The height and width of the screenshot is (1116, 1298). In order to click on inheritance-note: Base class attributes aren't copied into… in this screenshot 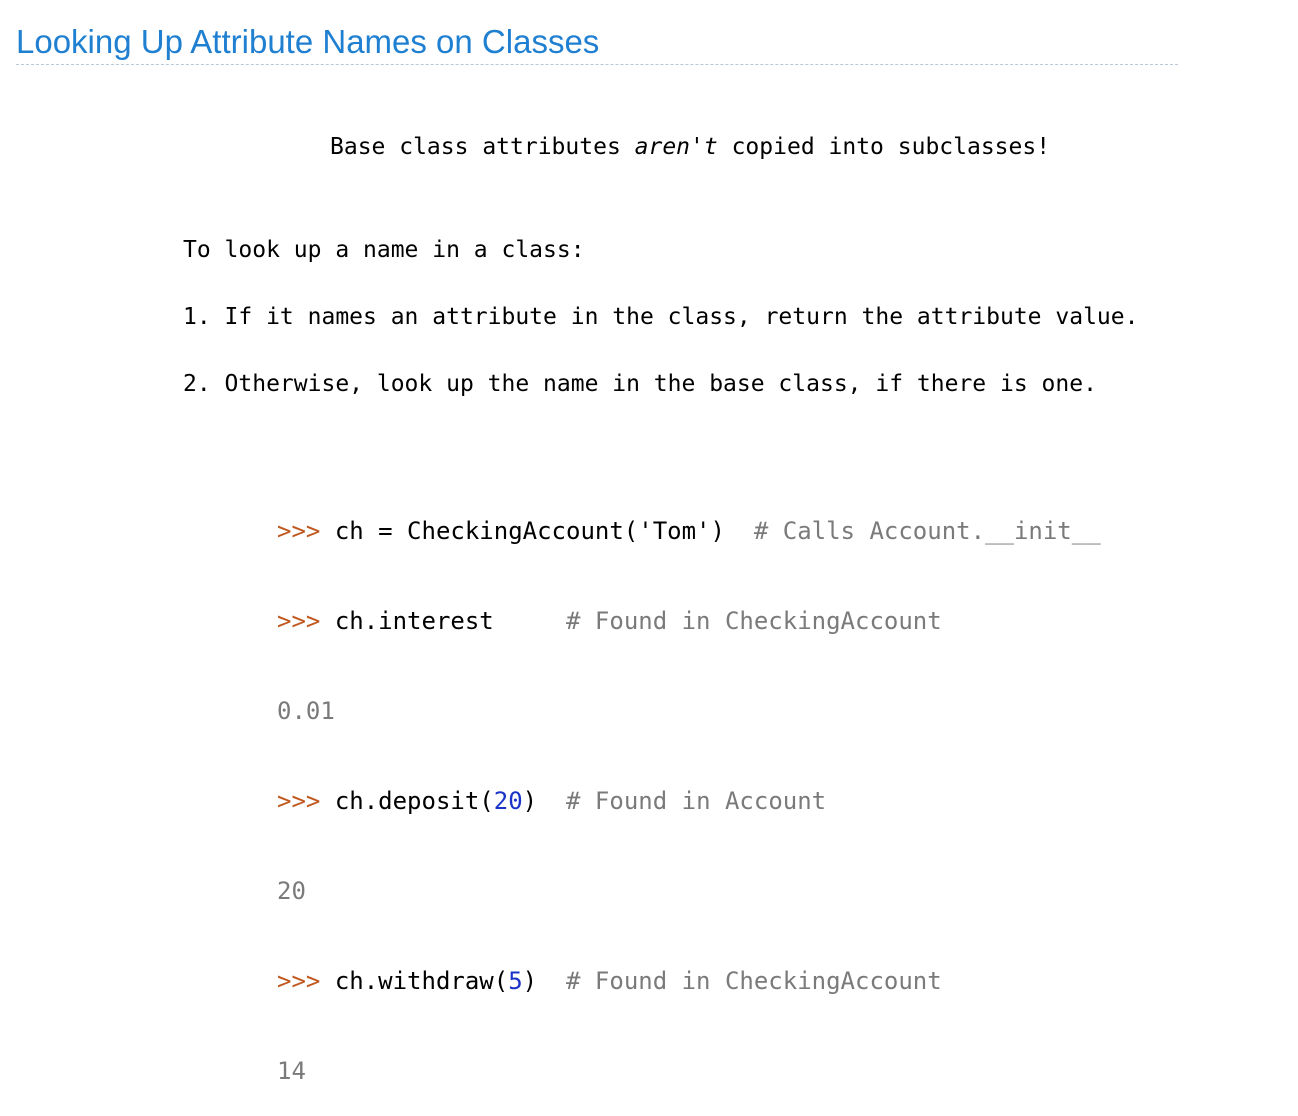, I will do `click(690, 147)`.